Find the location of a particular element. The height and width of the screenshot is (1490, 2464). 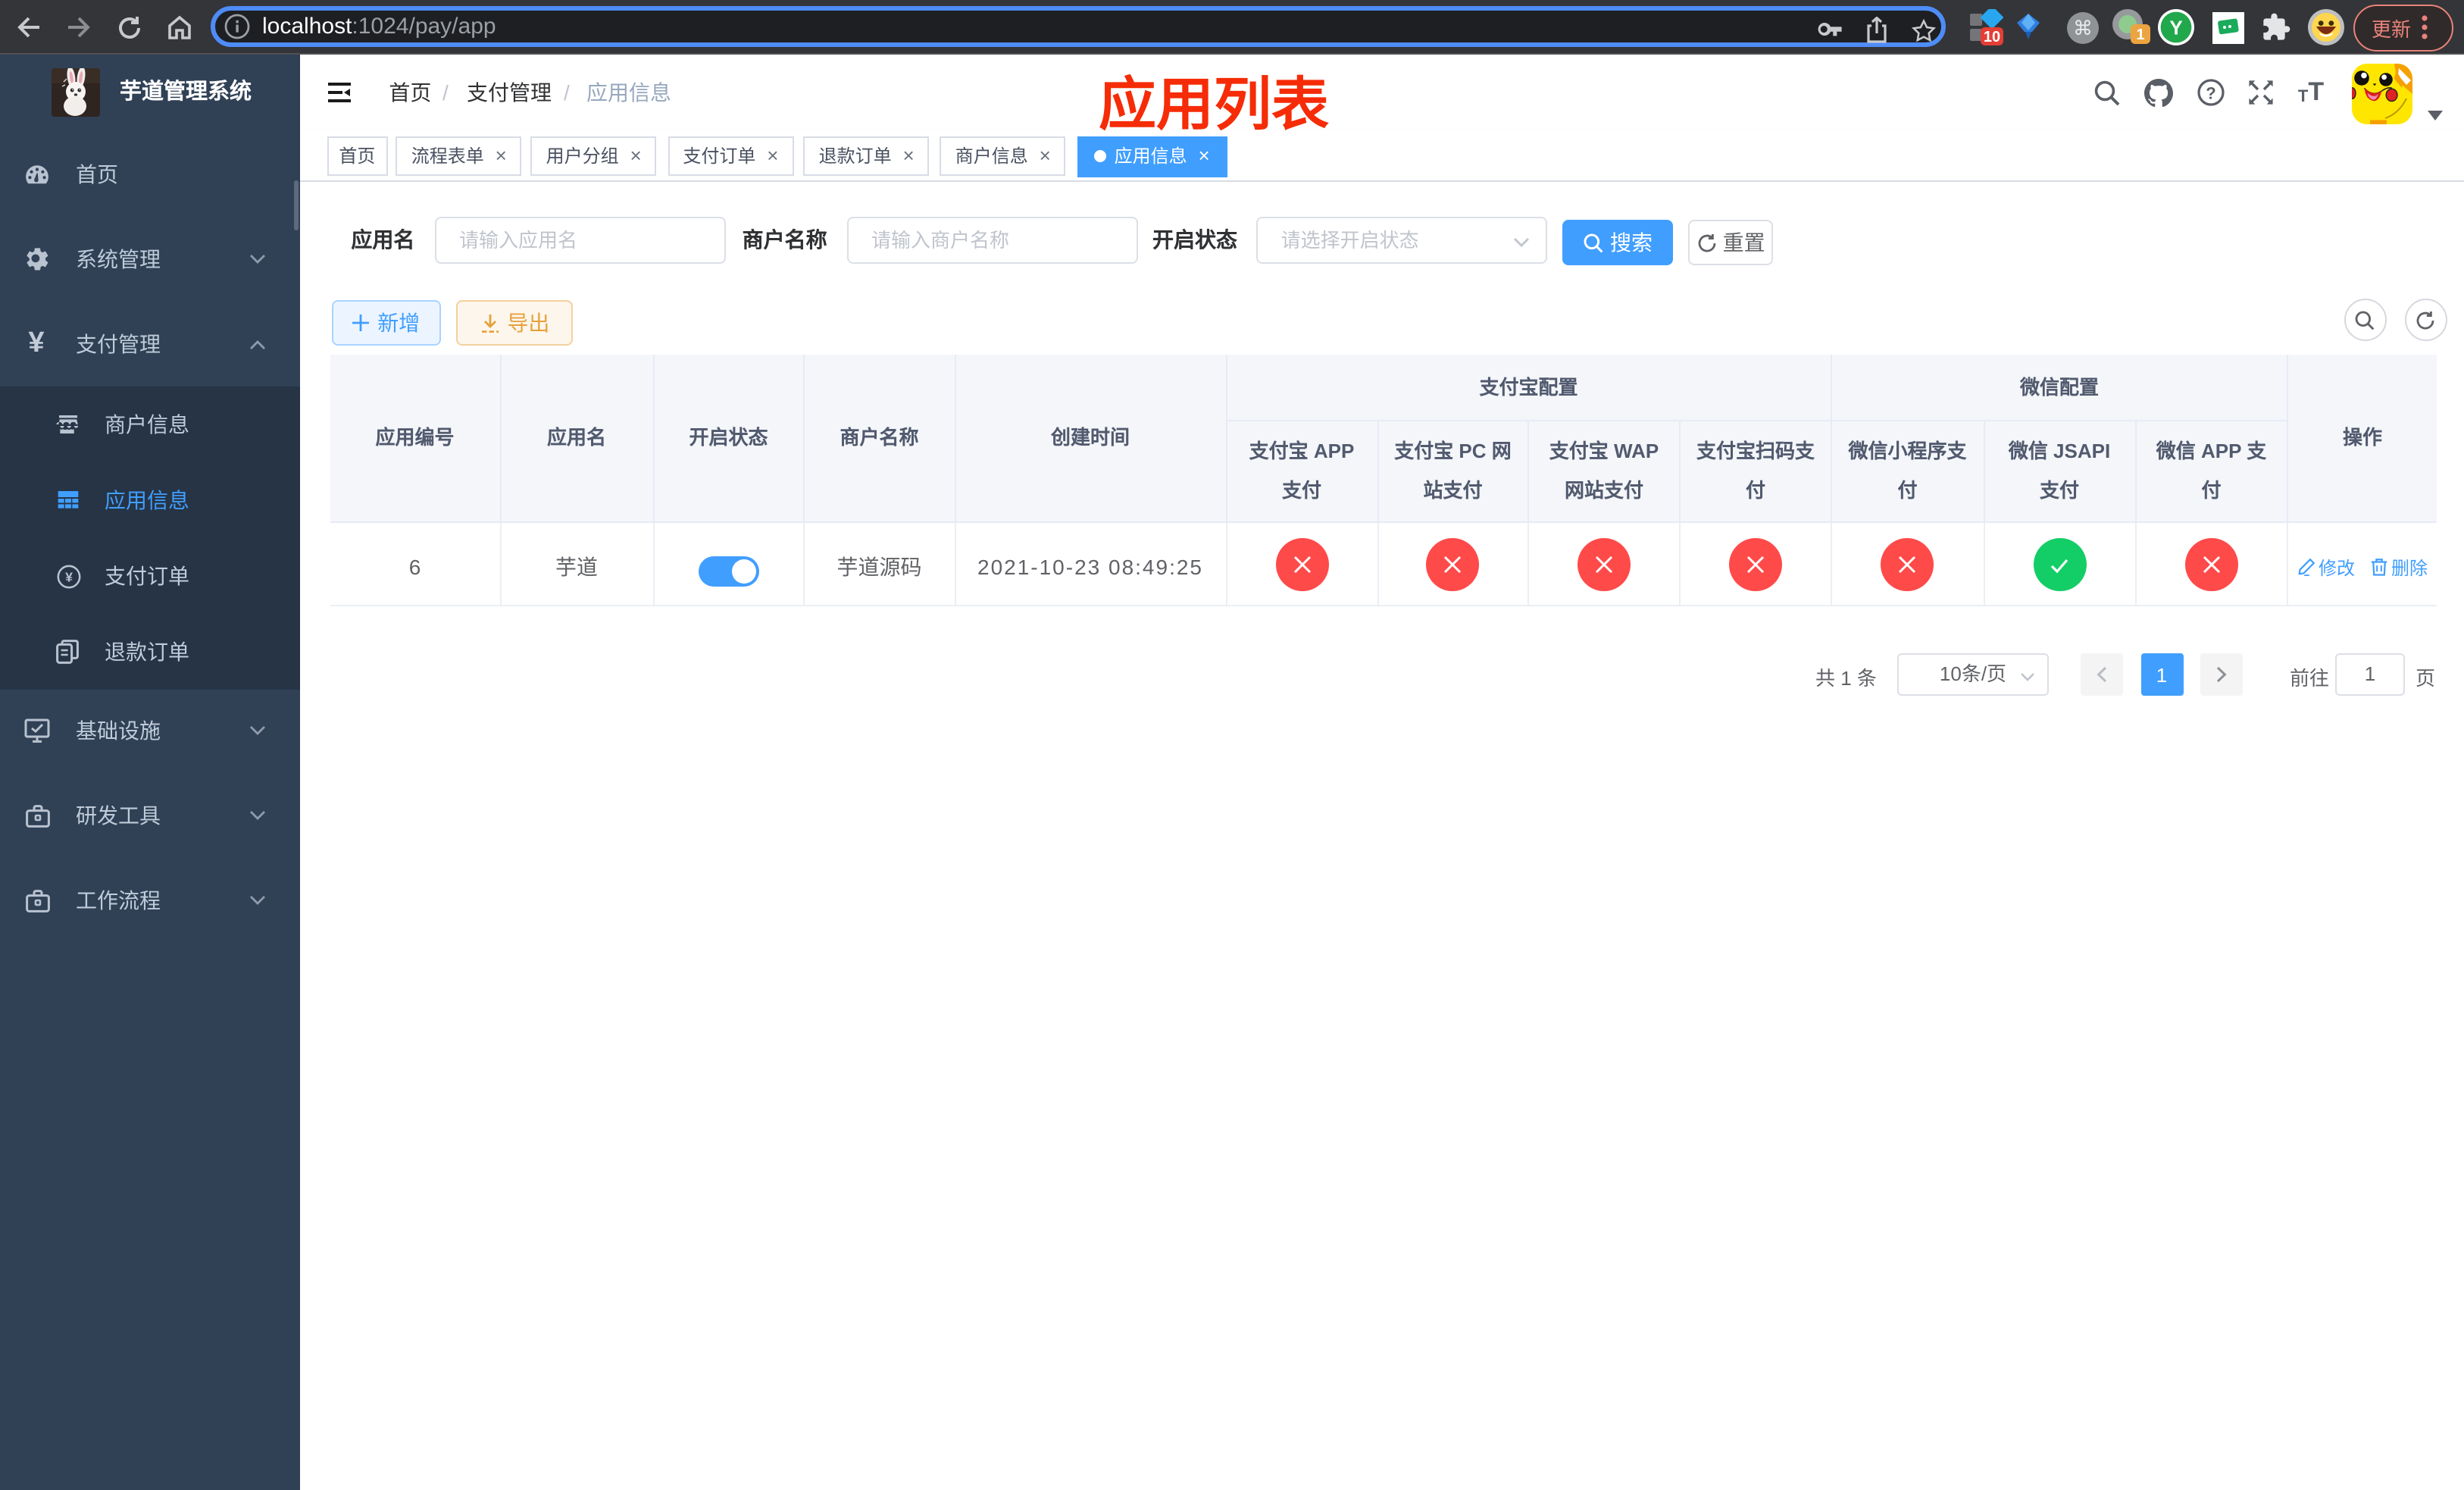

svg-text: 1 is located at coordinates (2140, 35).